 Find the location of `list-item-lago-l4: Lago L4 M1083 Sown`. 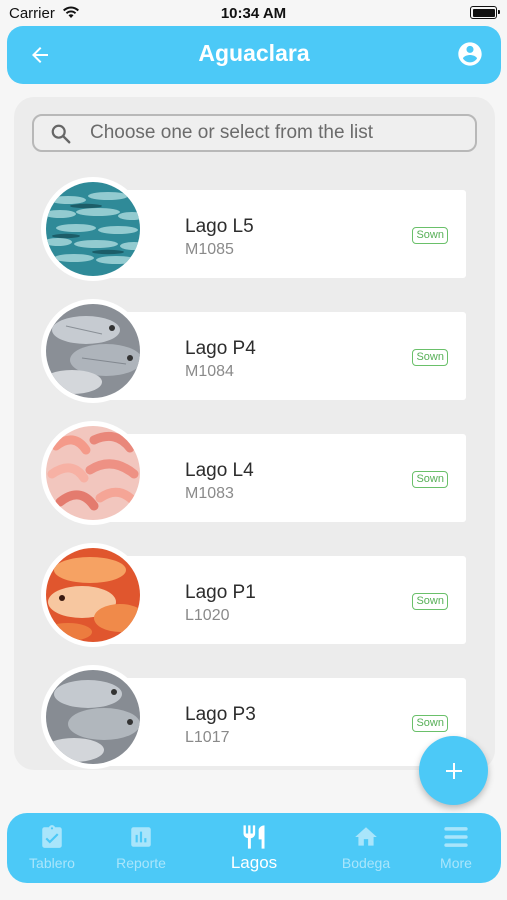

list-item-lago-l4: Lago L4 M1083 Sown is located at coordinates (254, 473).